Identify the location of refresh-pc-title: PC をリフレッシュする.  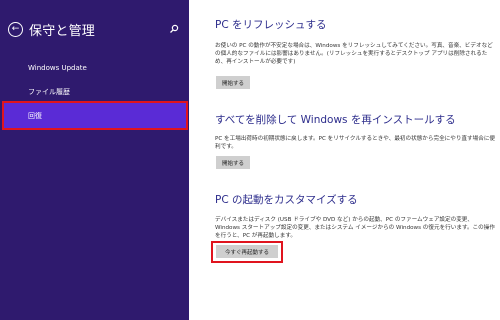
(271, 25).